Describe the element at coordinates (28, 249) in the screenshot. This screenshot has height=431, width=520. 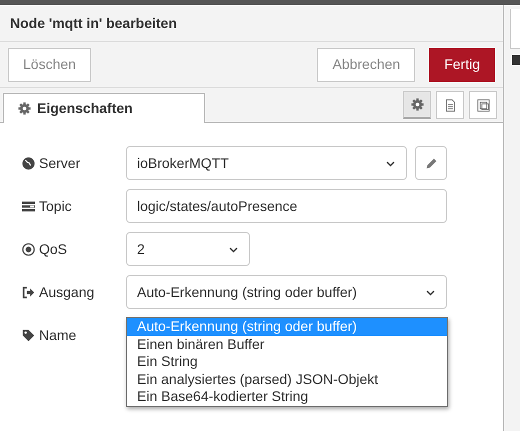
I see `circle-icon` at that location.